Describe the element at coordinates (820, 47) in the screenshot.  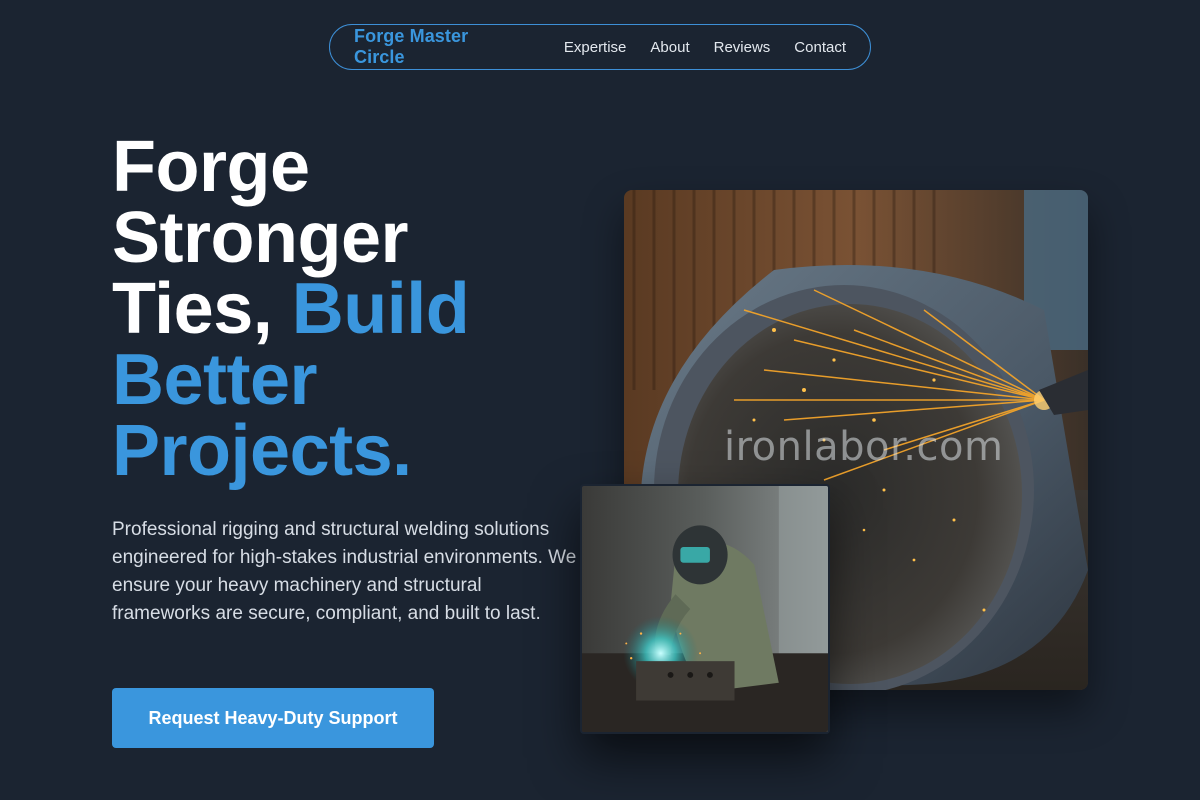
I see `nav-link-contact: Contact` at that location.